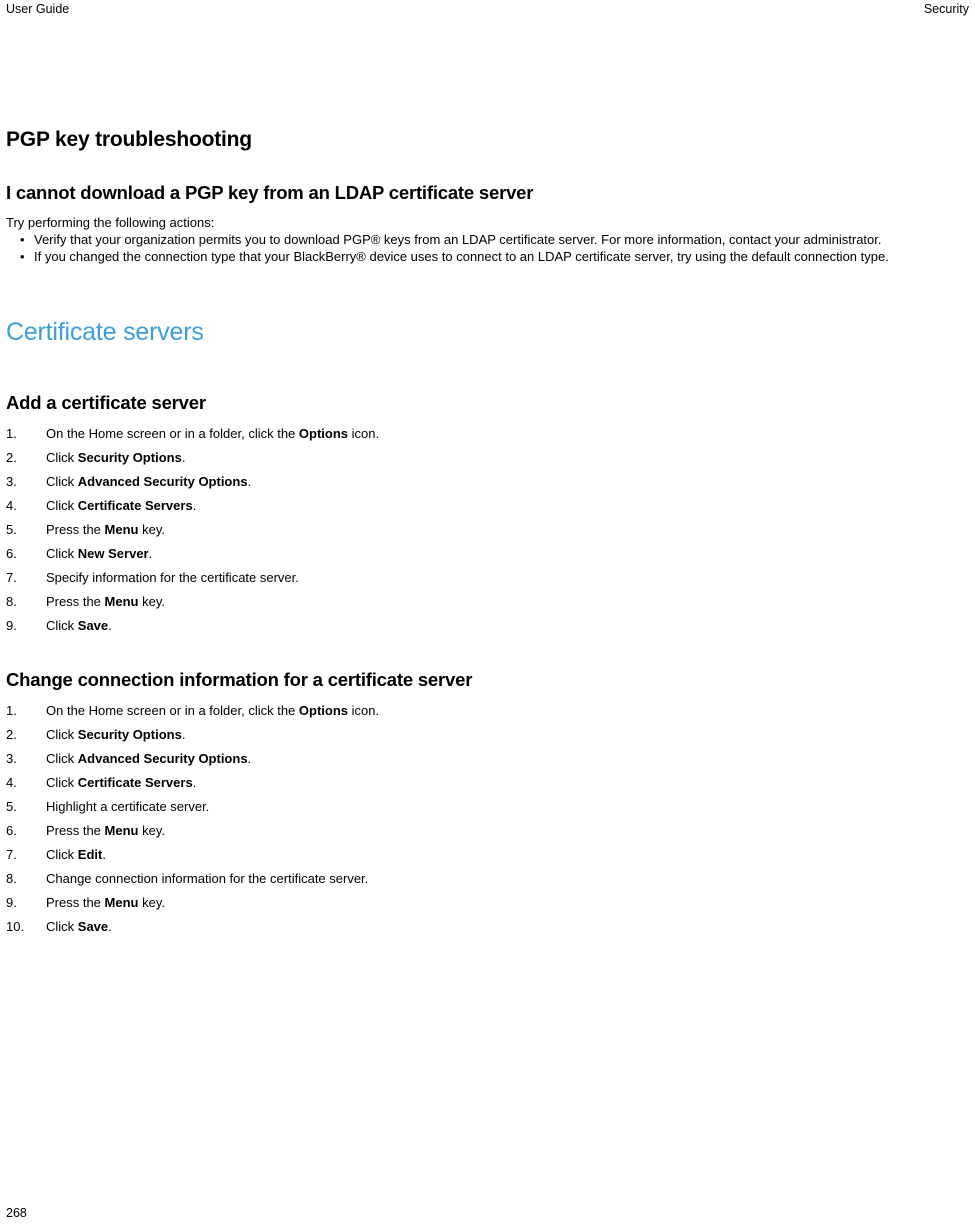 This screenshot has width=975, height=1228. Describe the element at coordinates (488, 482) in the screenshot. I see `step-item: 3. Click Advanced Security Options.` at that location.